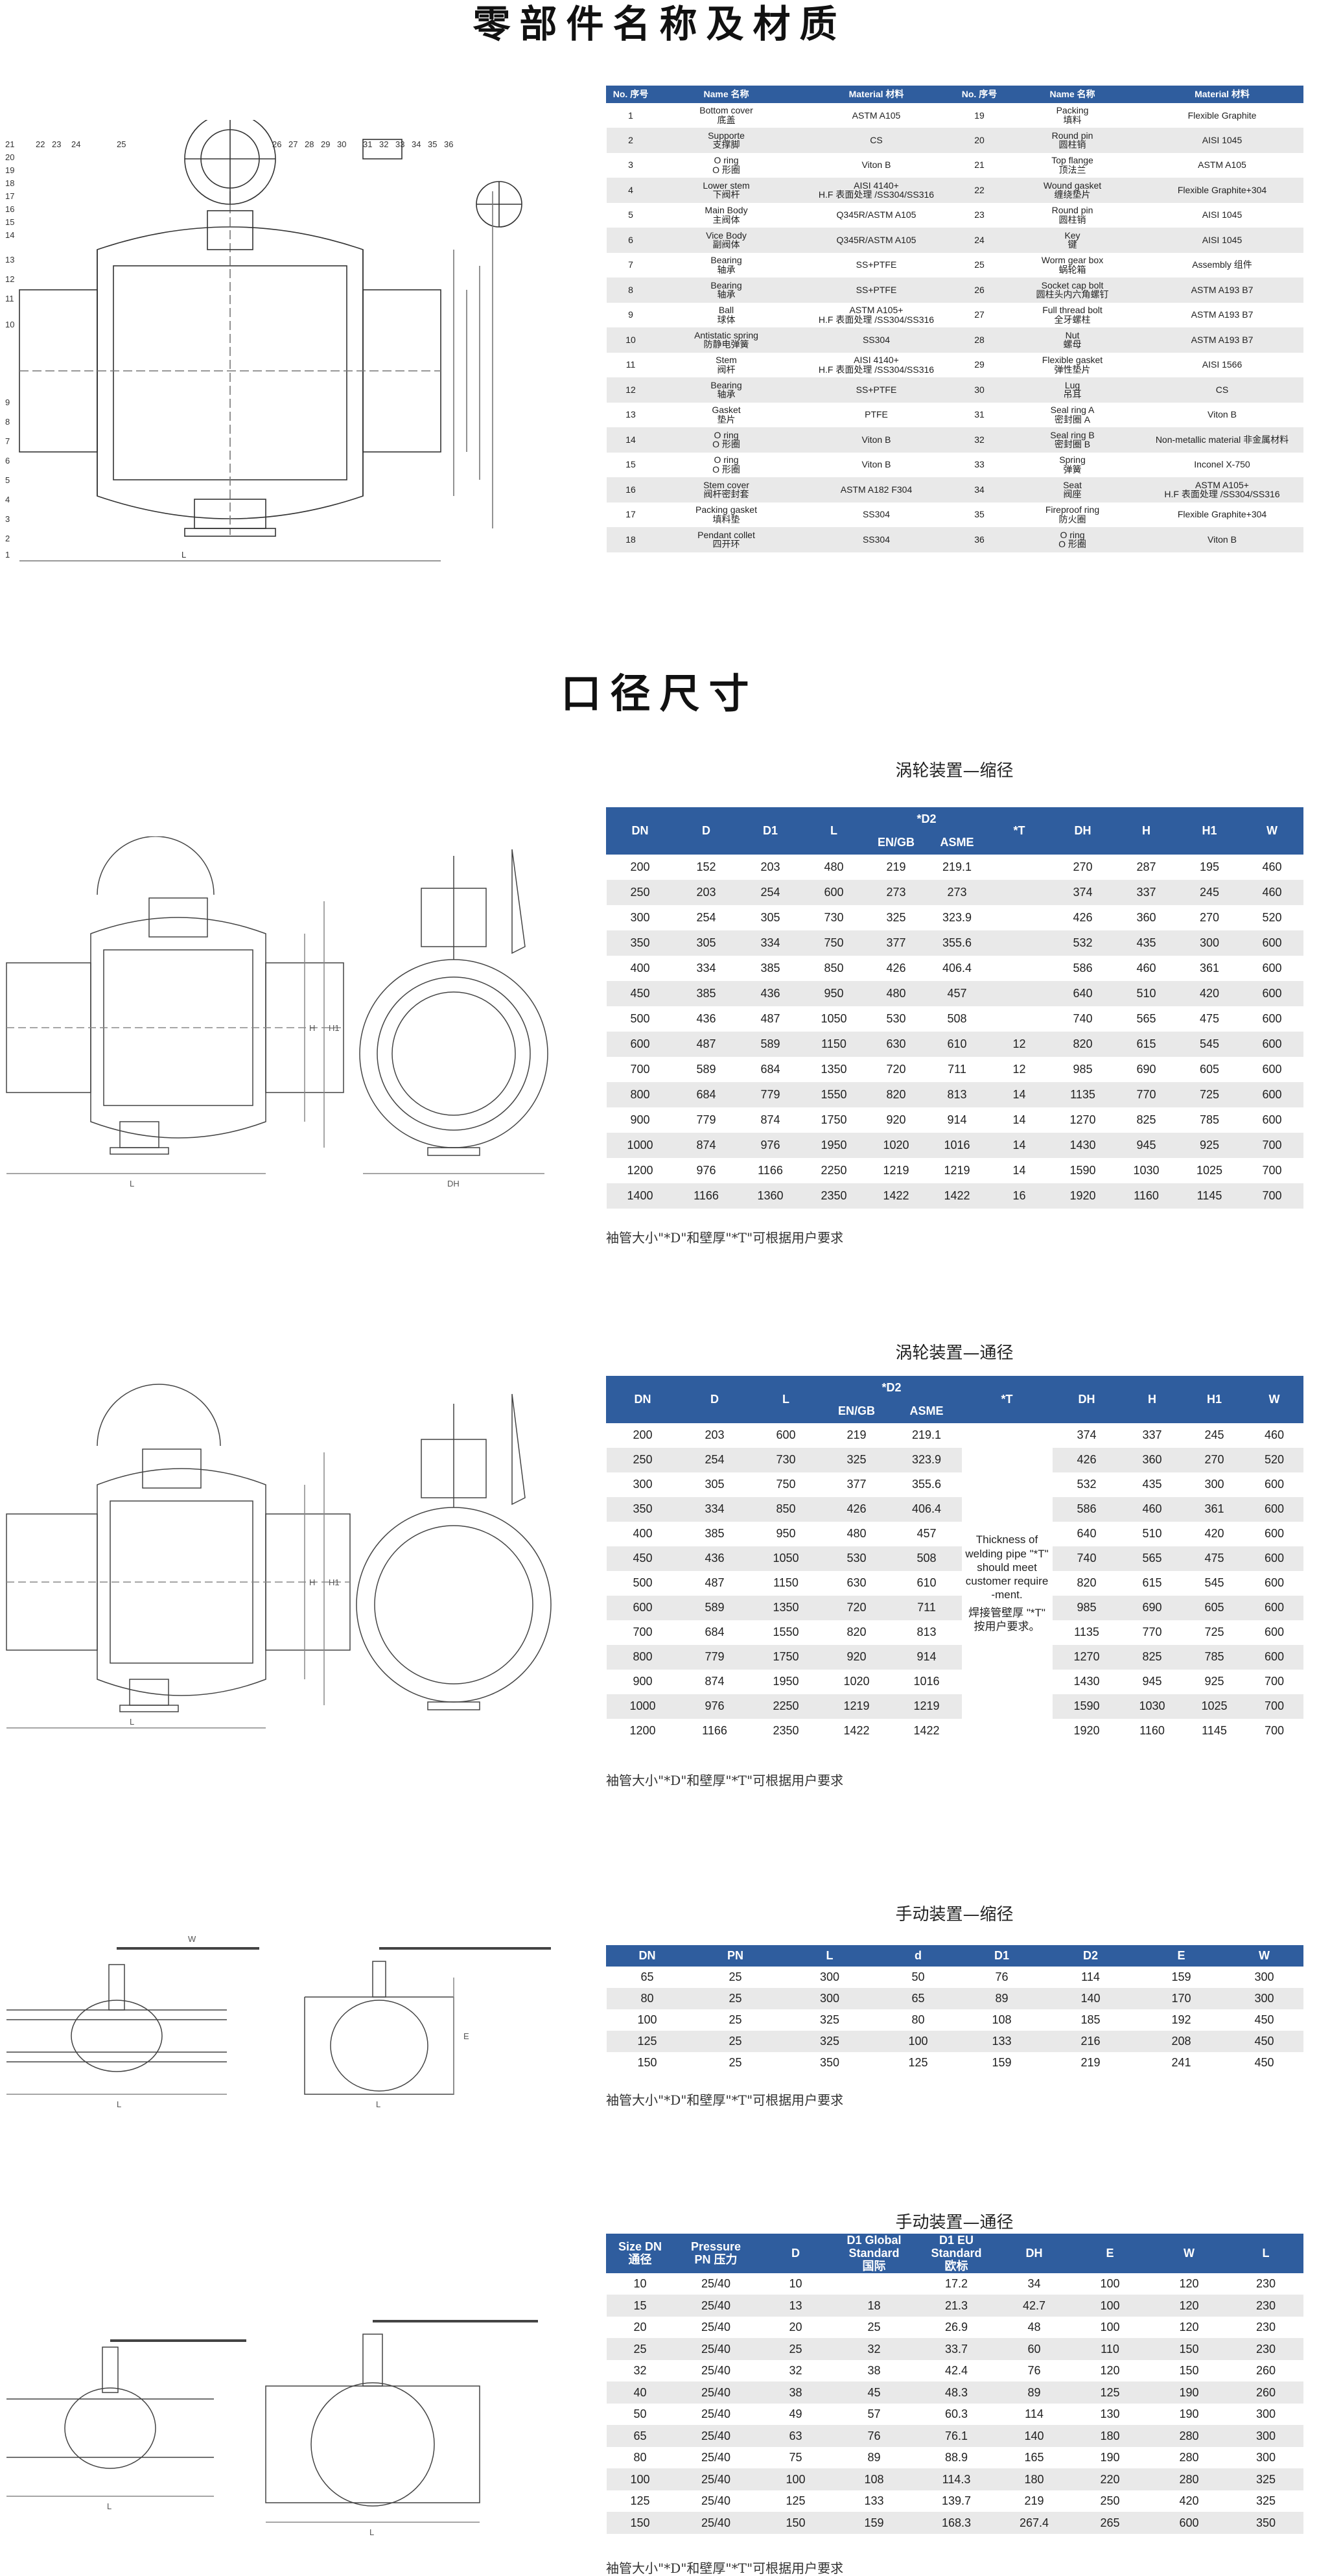 This screenshot has height=2576, width=1319. Describe the element at coordinates (1152, 1657) in the screenshot. I see `table2-cell: 825` at that location.